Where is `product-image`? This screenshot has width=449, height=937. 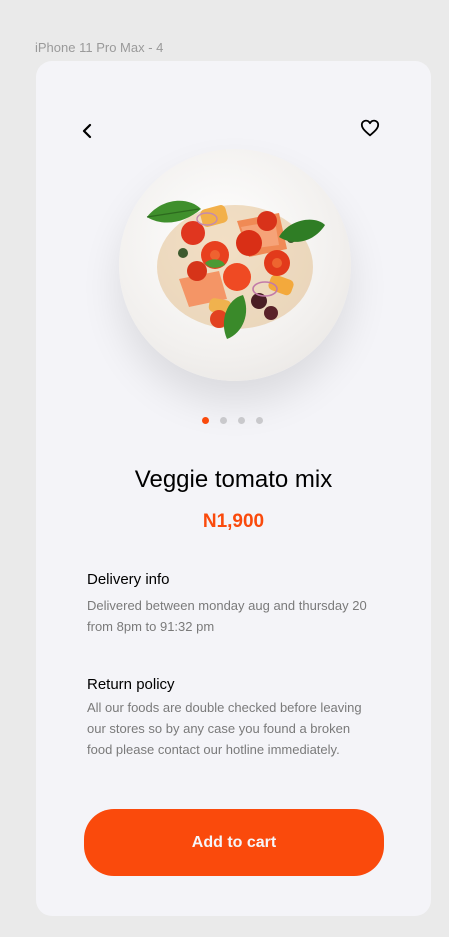
product-image is located at coordinates (235, 265).